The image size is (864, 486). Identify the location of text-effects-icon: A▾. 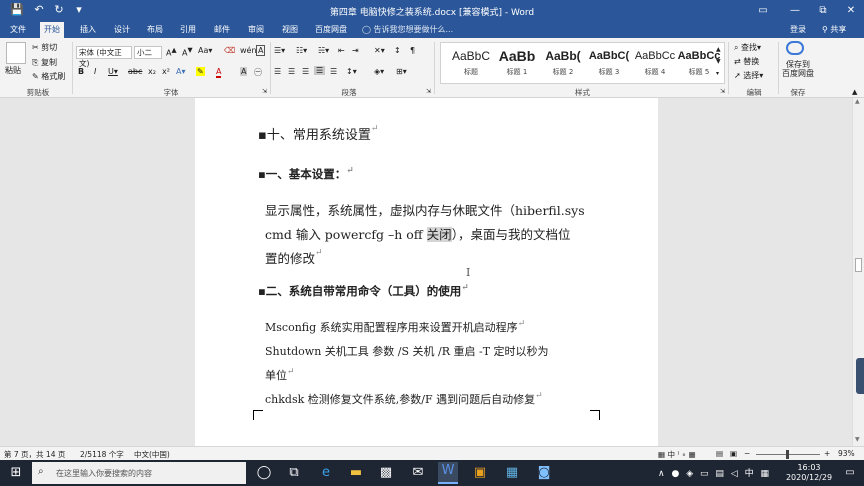
(181, 71).